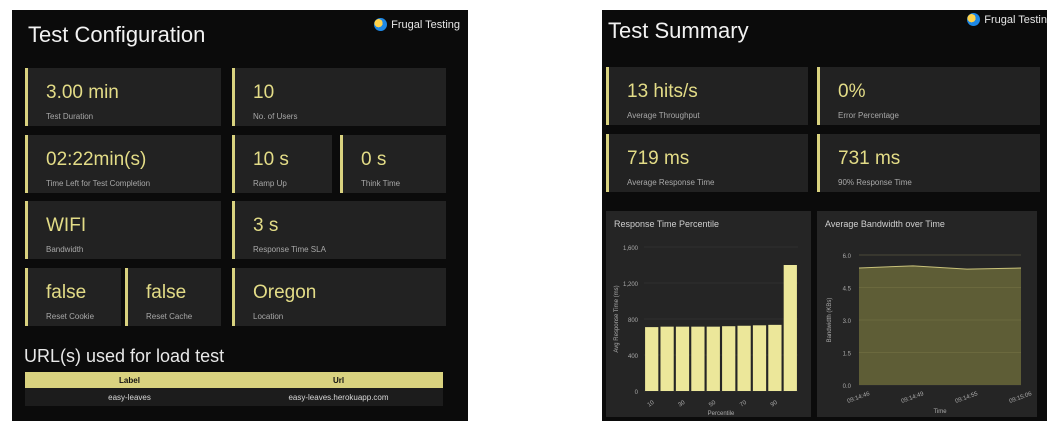 The image size is (1049, 423). Describe the element at coordinates (847, 355) in the screenshot. I see `y-tick-label: 1.5` at that location.